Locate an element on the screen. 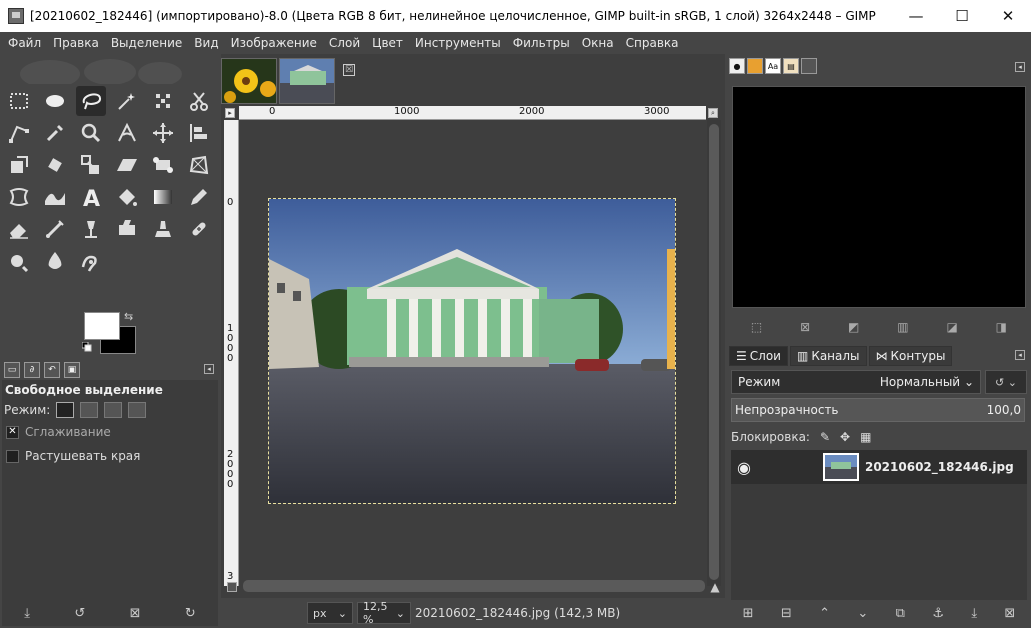 The image size is (1031, 628). text-tool-button: A is located at coordinates (91, 197).